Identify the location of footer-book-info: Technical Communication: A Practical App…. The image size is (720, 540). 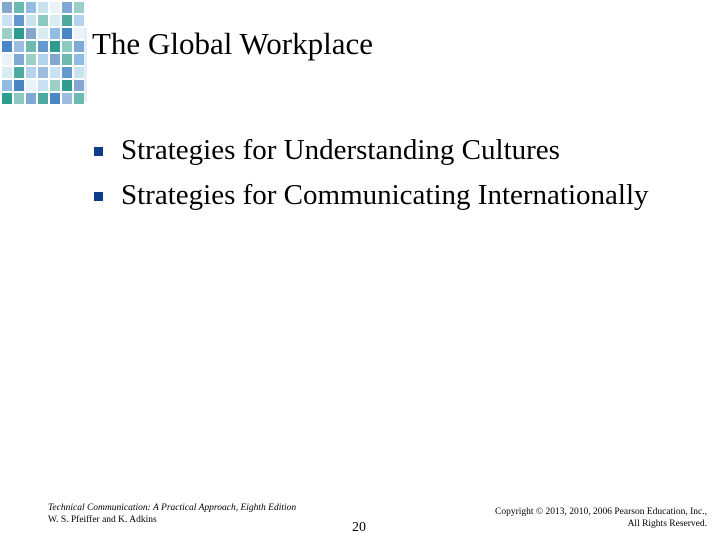
(172, 514).